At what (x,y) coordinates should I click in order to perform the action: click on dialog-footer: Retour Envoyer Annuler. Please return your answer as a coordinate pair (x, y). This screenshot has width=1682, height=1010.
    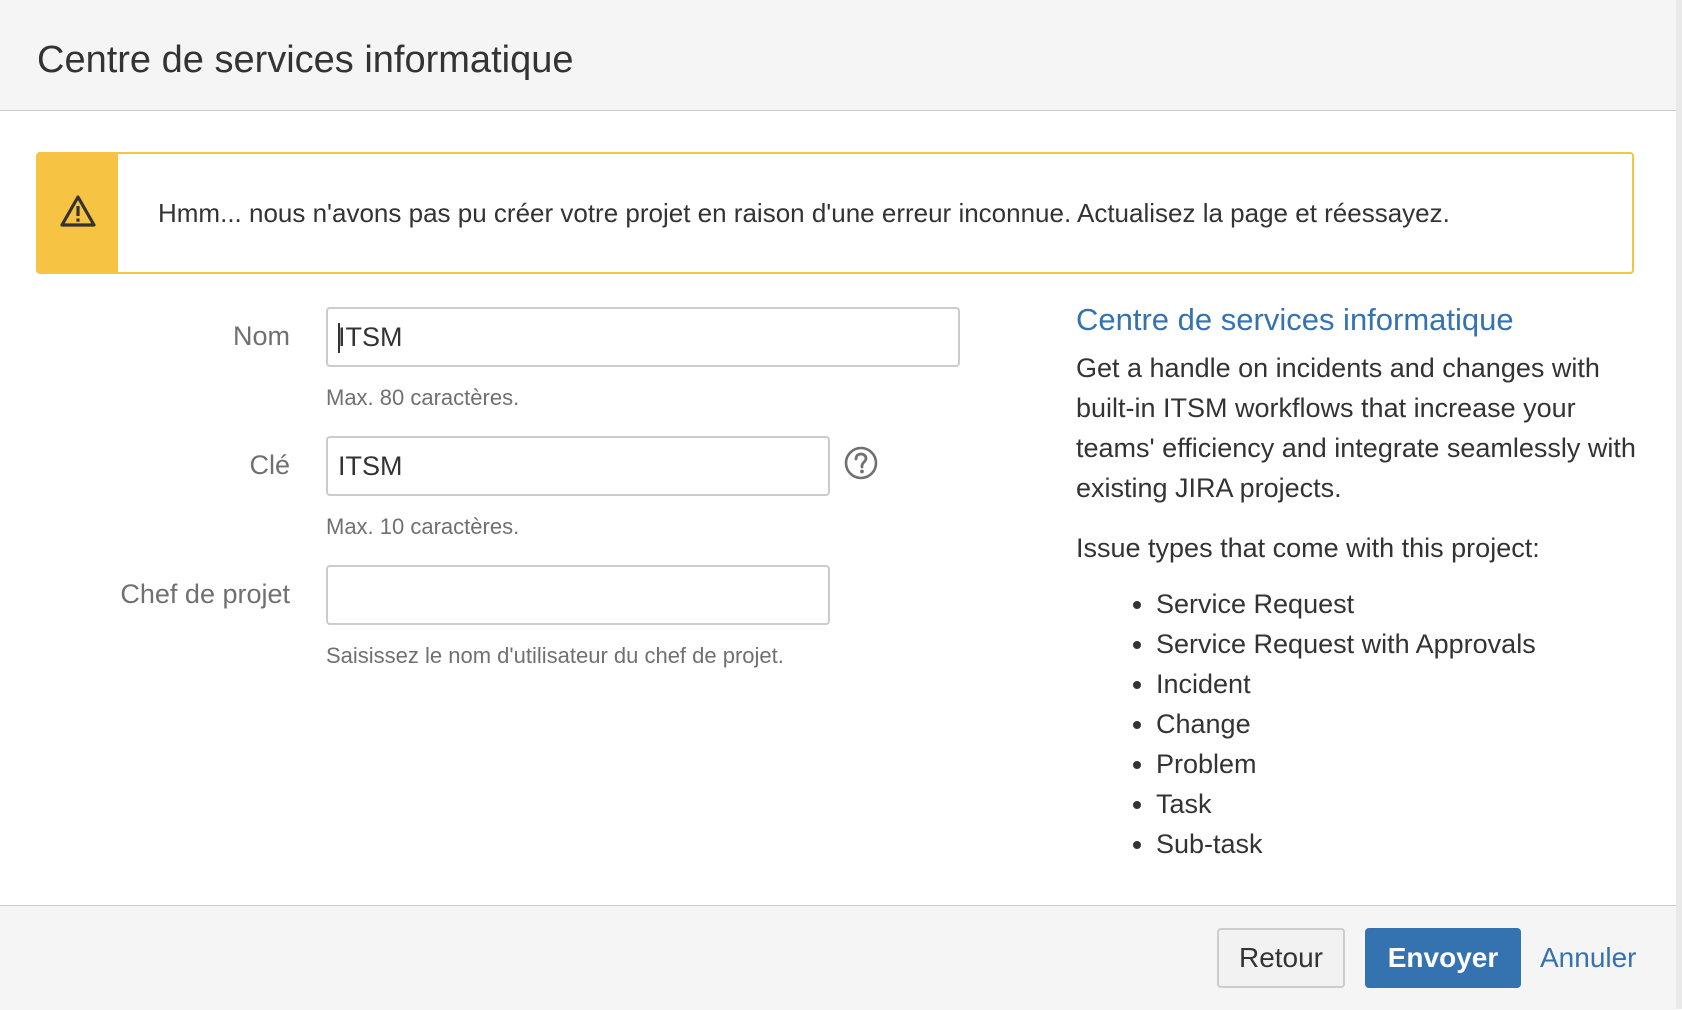
    Looking at the image, I should click on (838, 957).